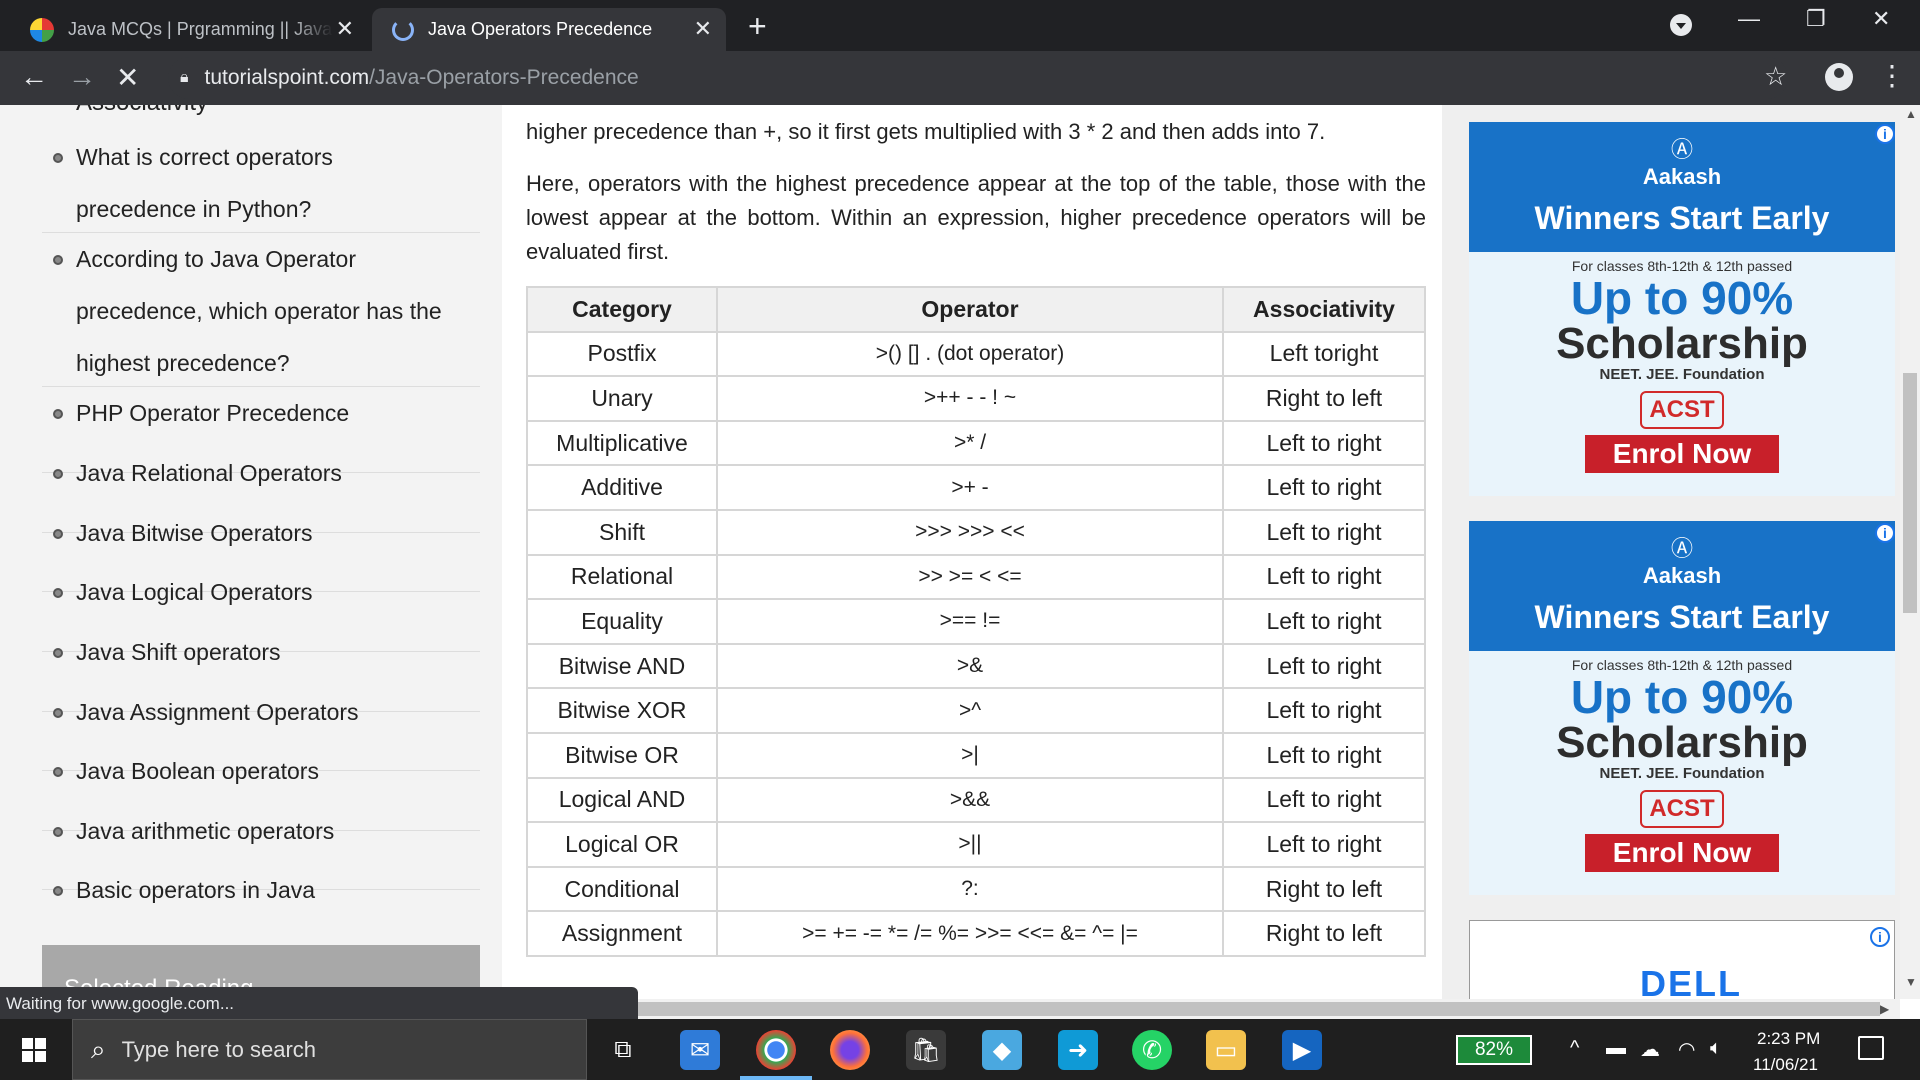 This screenshot has width=1920, height=1080. Describe the element at coordinates (1650, 1049) in the screenshot. I see `onedrive-cloud-icon: ☁` at that location.